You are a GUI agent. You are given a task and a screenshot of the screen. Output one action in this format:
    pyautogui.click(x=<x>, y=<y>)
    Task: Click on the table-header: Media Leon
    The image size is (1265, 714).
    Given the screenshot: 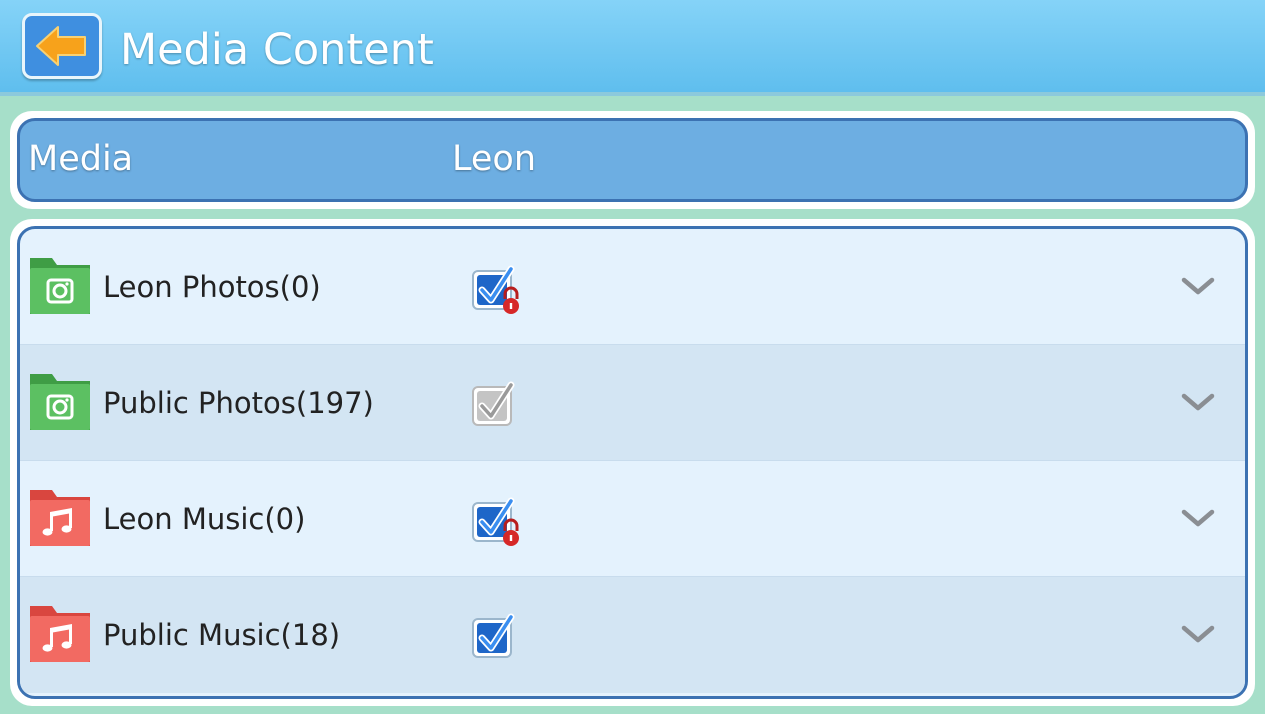 What is the action you would take?
    pyautogui.click(x=632, y=160)
    